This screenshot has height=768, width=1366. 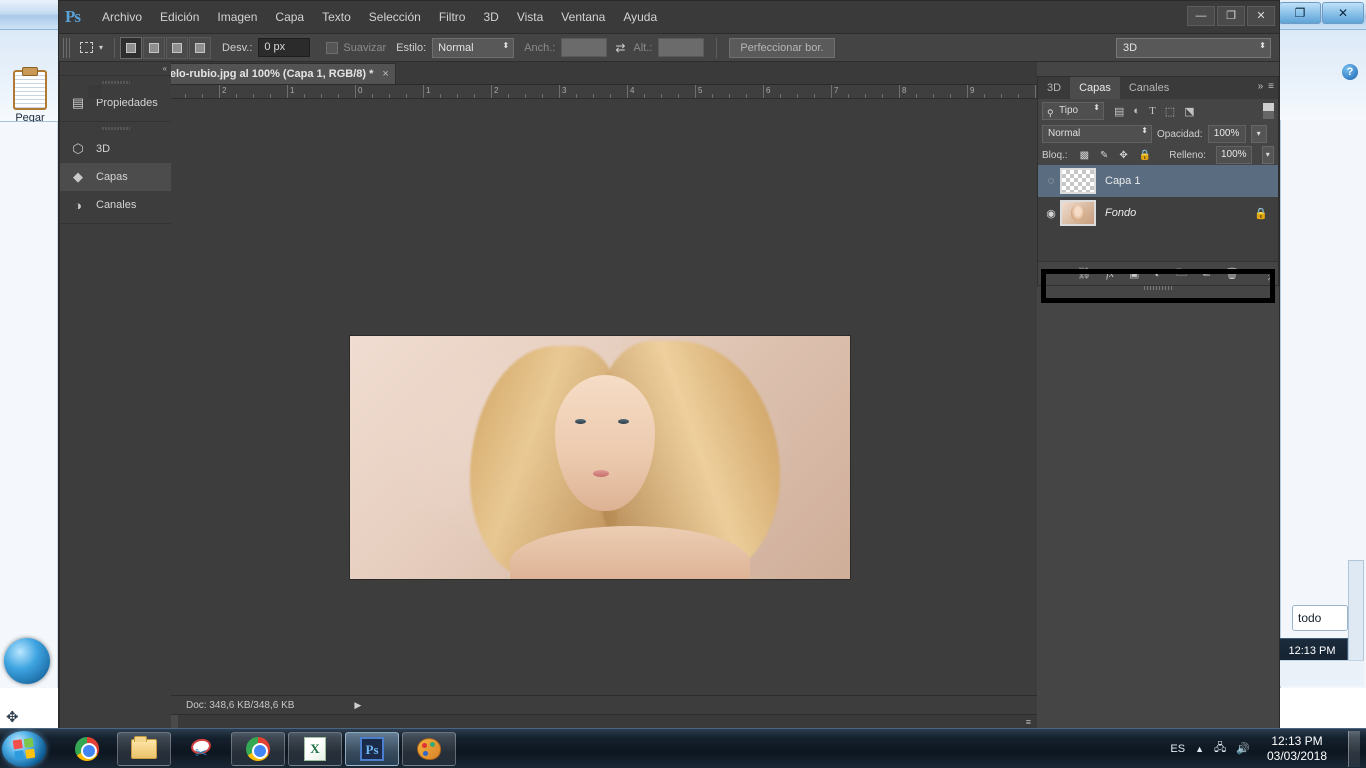 What do you see at coordinates (1268, 111) in the screenshot?
I see `filter-toggle-icon` at bounding box center [1268, 111].